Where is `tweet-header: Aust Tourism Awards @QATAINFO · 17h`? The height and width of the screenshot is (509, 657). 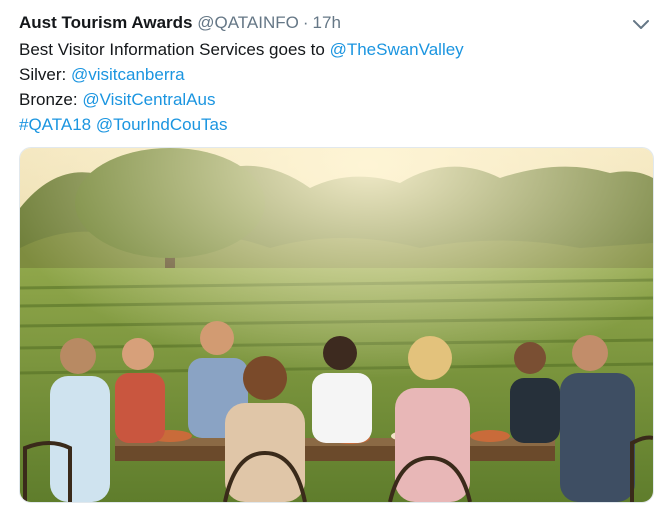 tweet-header: Aust Tourism Awards @QATAINFO · 17h is located at coordinates (180, 23).